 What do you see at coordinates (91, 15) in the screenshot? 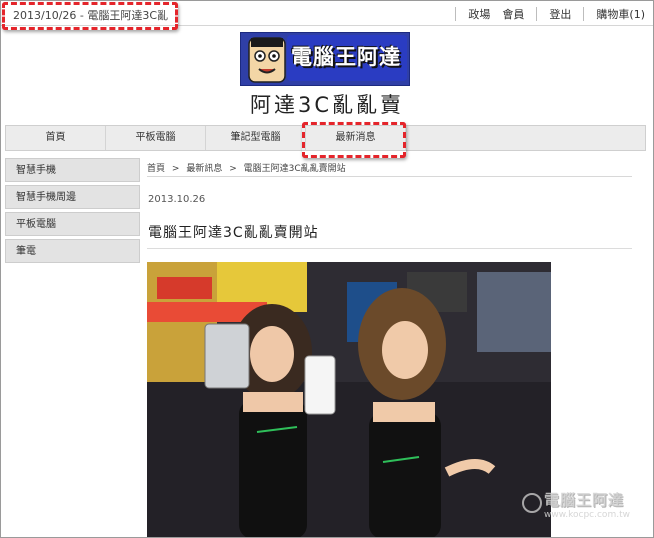
I see `page-date-title: 2013/10/26 - 電腦王阿達3C亂` at bounding box center [91, 15].